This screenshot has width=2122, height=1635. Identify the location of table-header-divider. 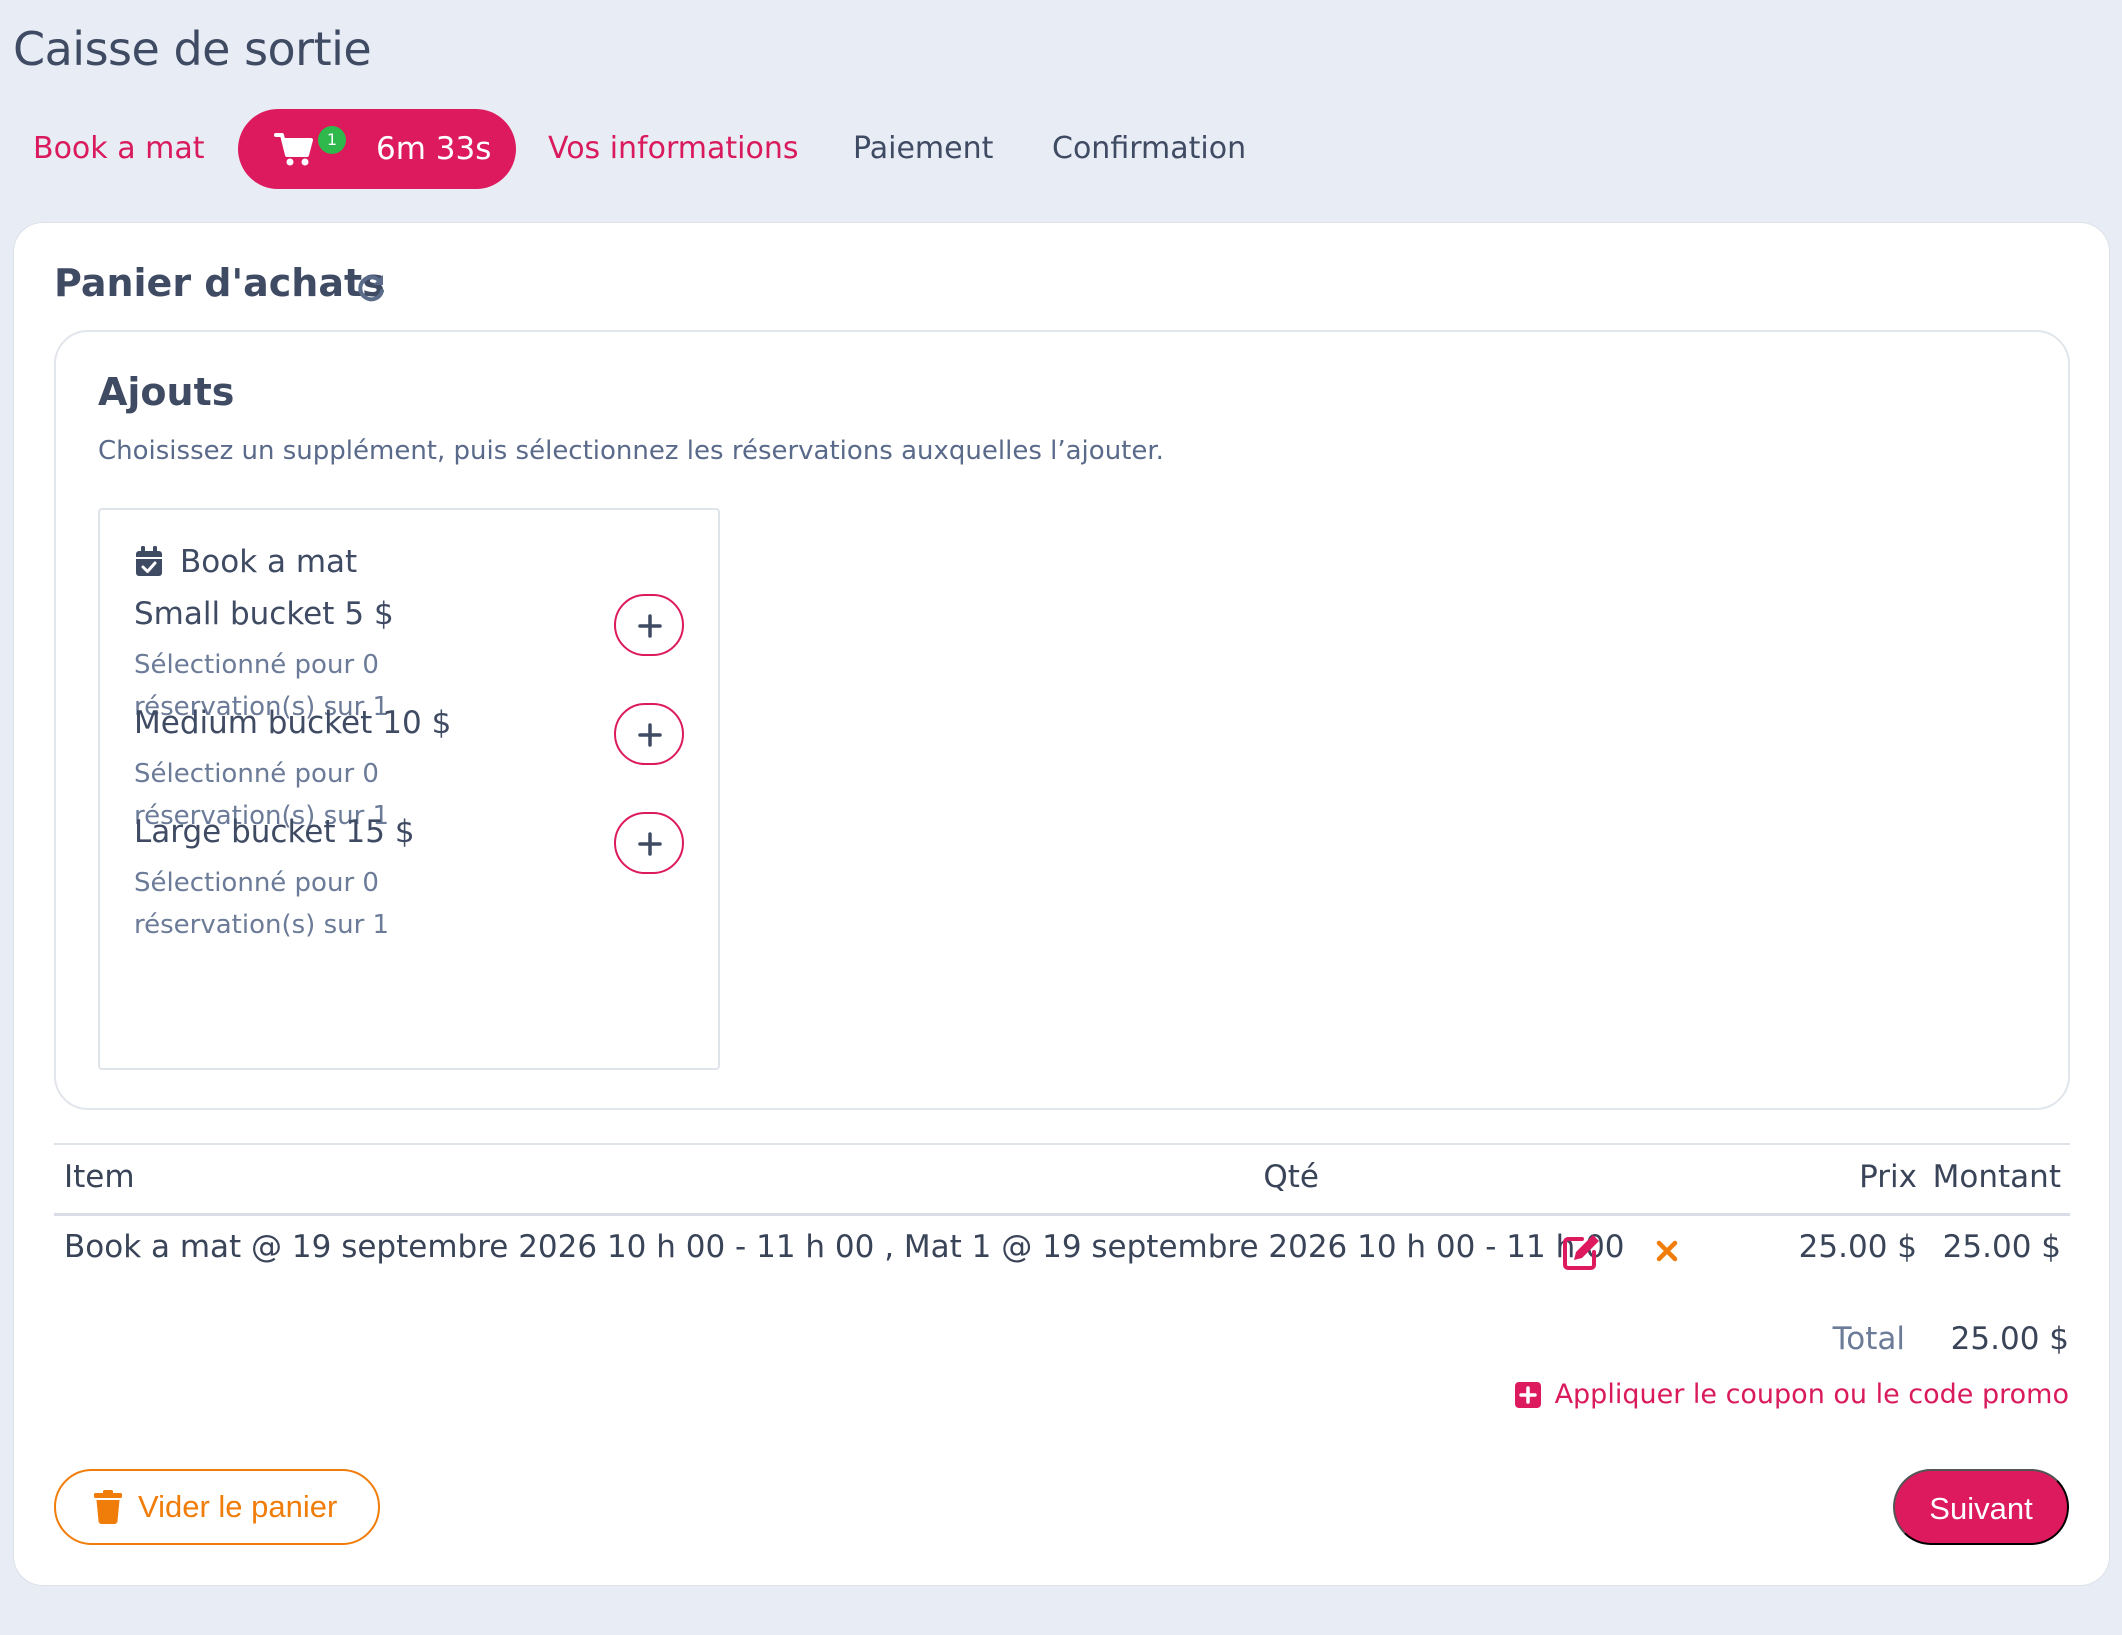
(1062, 1214).